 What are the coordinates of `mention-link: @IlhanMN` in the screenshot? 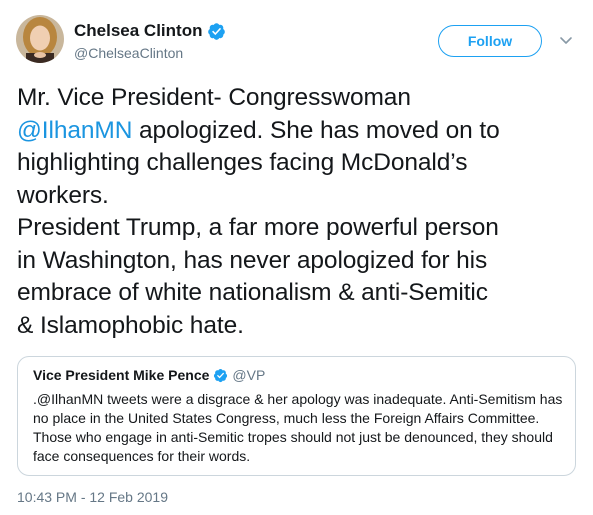 It's located at (74, 130).